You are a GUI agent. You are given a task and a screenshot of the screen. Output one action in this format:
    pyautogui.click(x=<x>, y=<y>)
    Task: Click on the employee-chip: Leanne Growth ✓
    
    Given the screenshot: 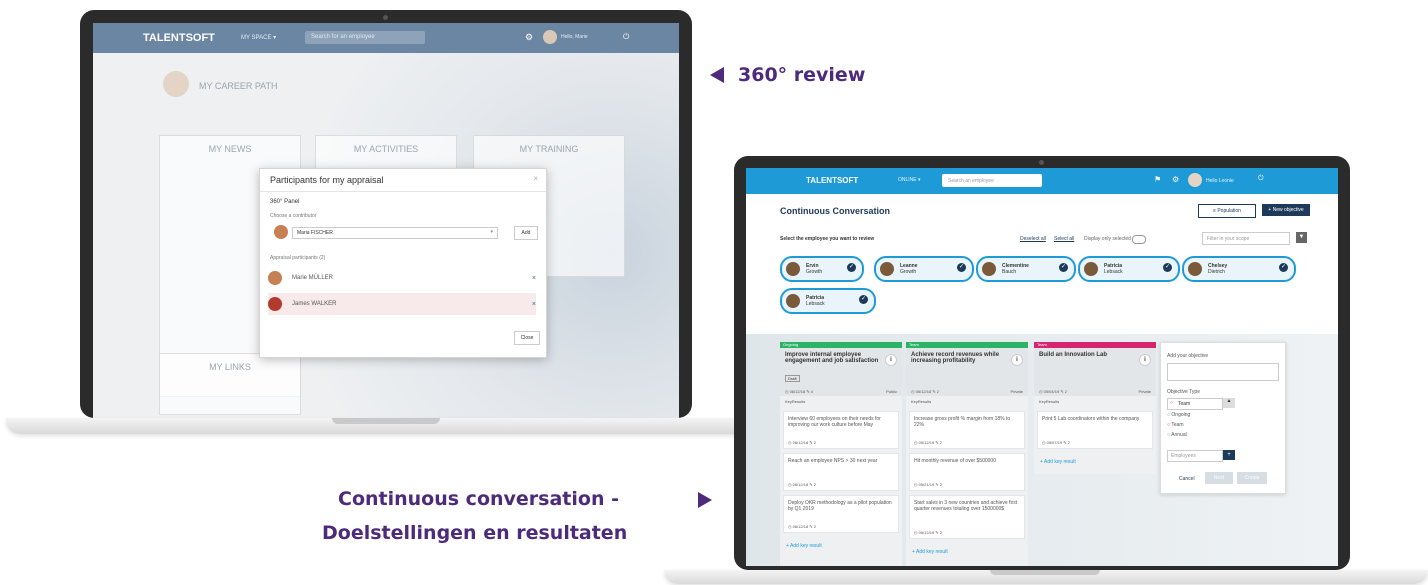 What is the action you would take?
    pyautogui.click(x=924, y=269)
    